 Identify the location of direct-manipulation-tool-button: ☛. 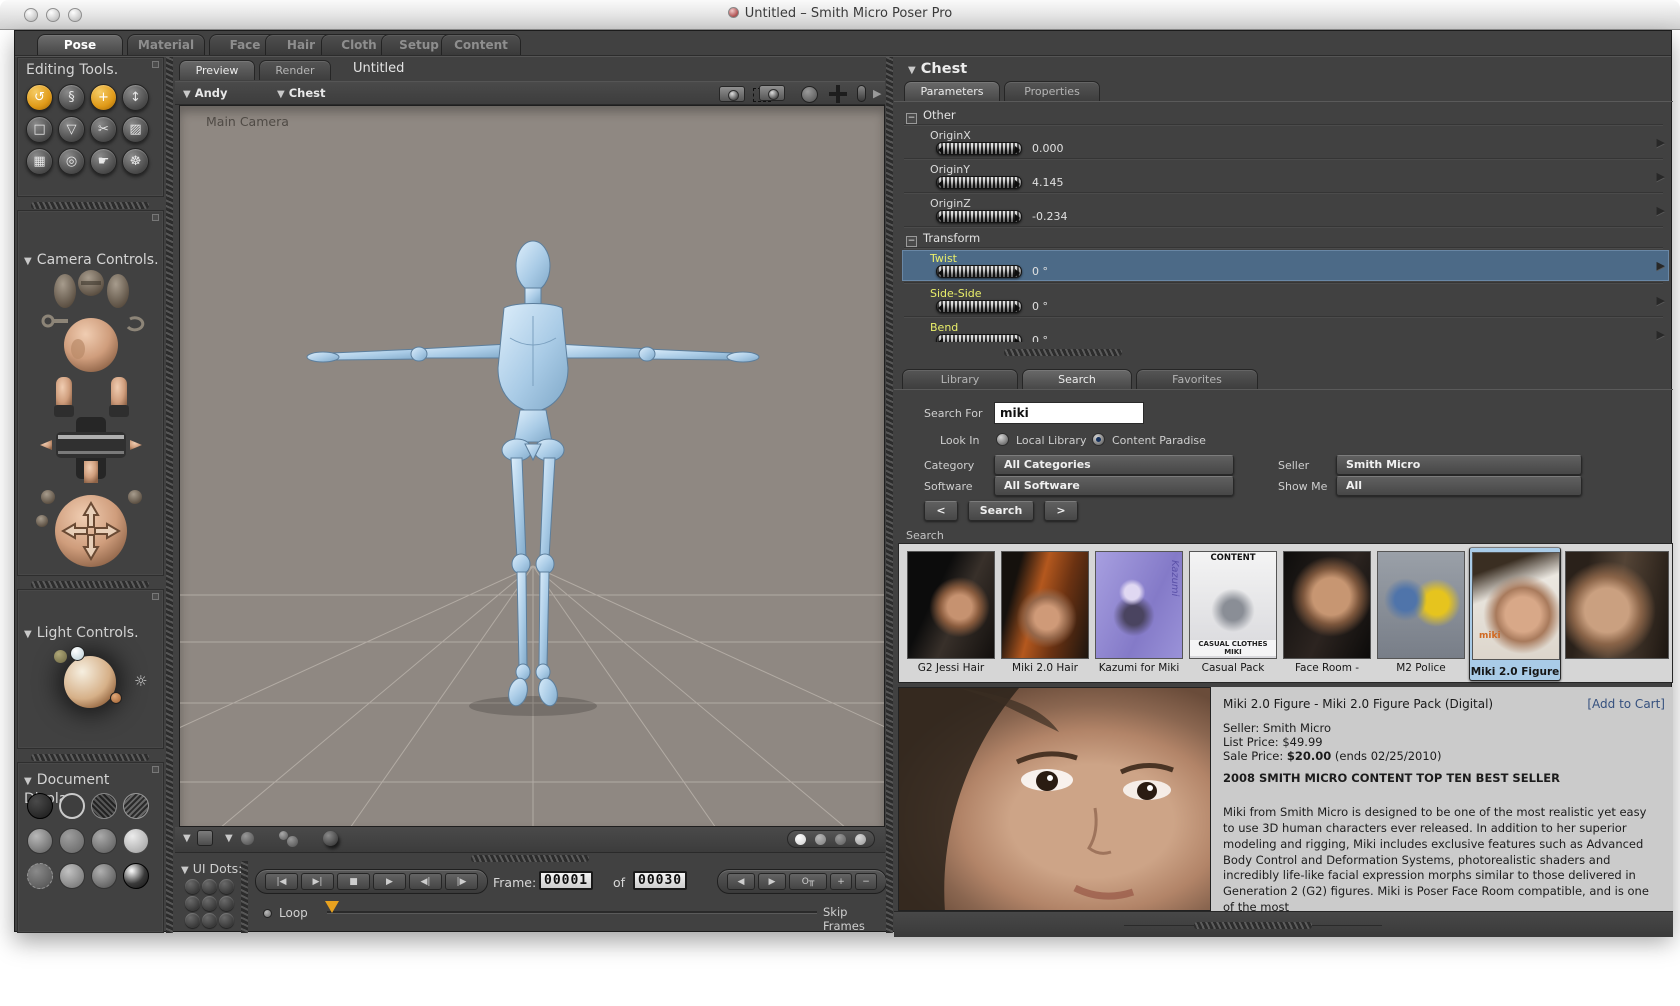
(103, 161).